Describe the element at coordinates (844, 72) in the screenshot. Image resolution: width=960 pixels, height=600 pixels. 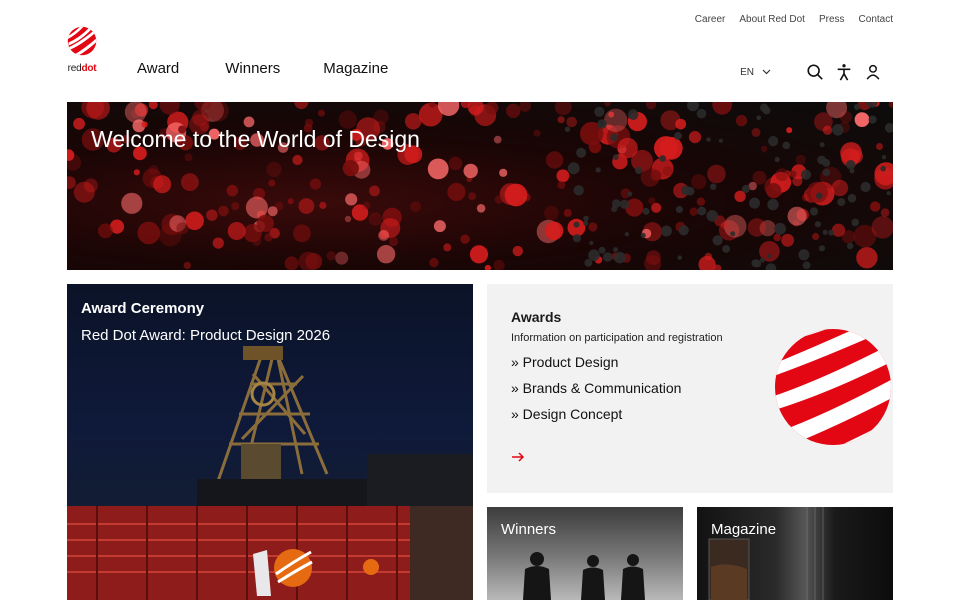
I see `accessibility-icon` at that location.